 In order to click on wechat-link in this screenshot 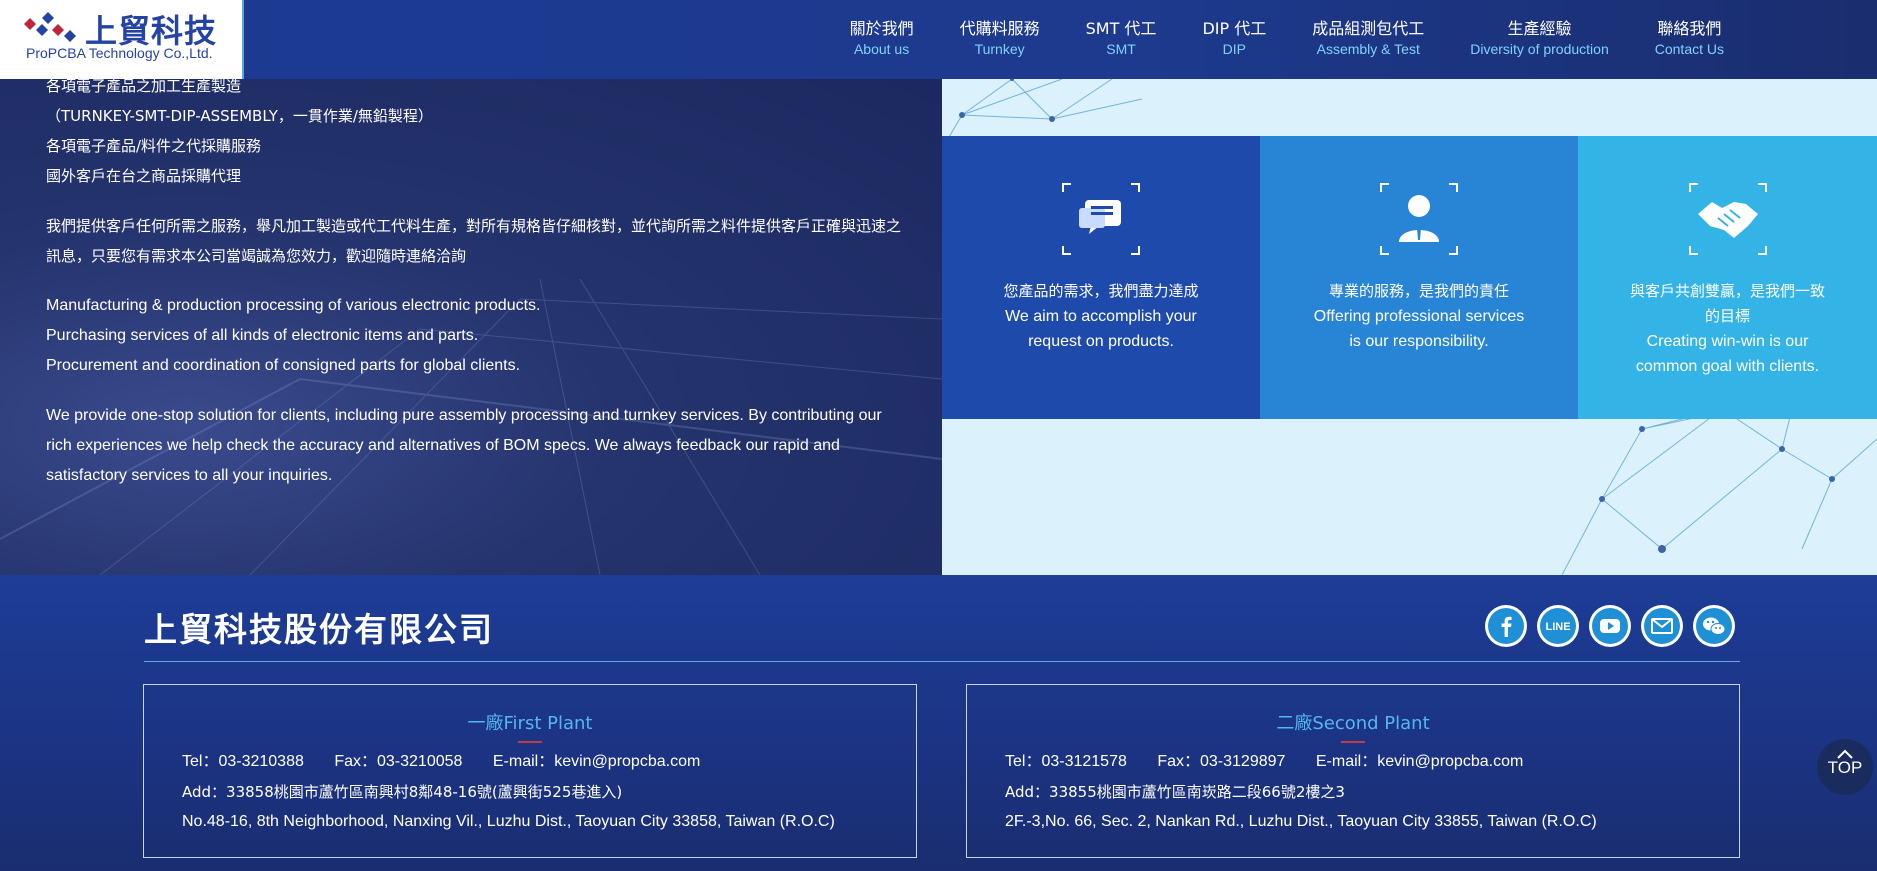, I will do `click(1714, 626)`.